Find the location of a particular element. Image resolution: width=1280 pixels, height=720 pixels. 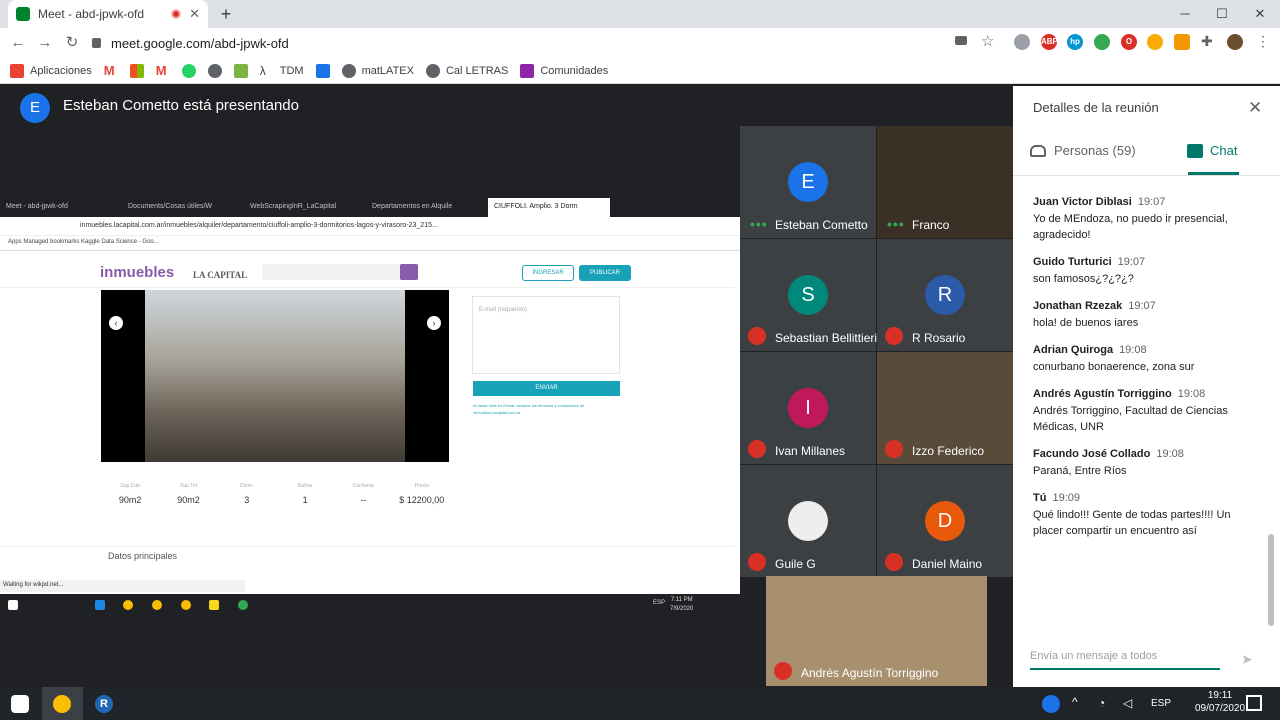

participant-name: Esteban Cometto is located at coordinates (821, 225).